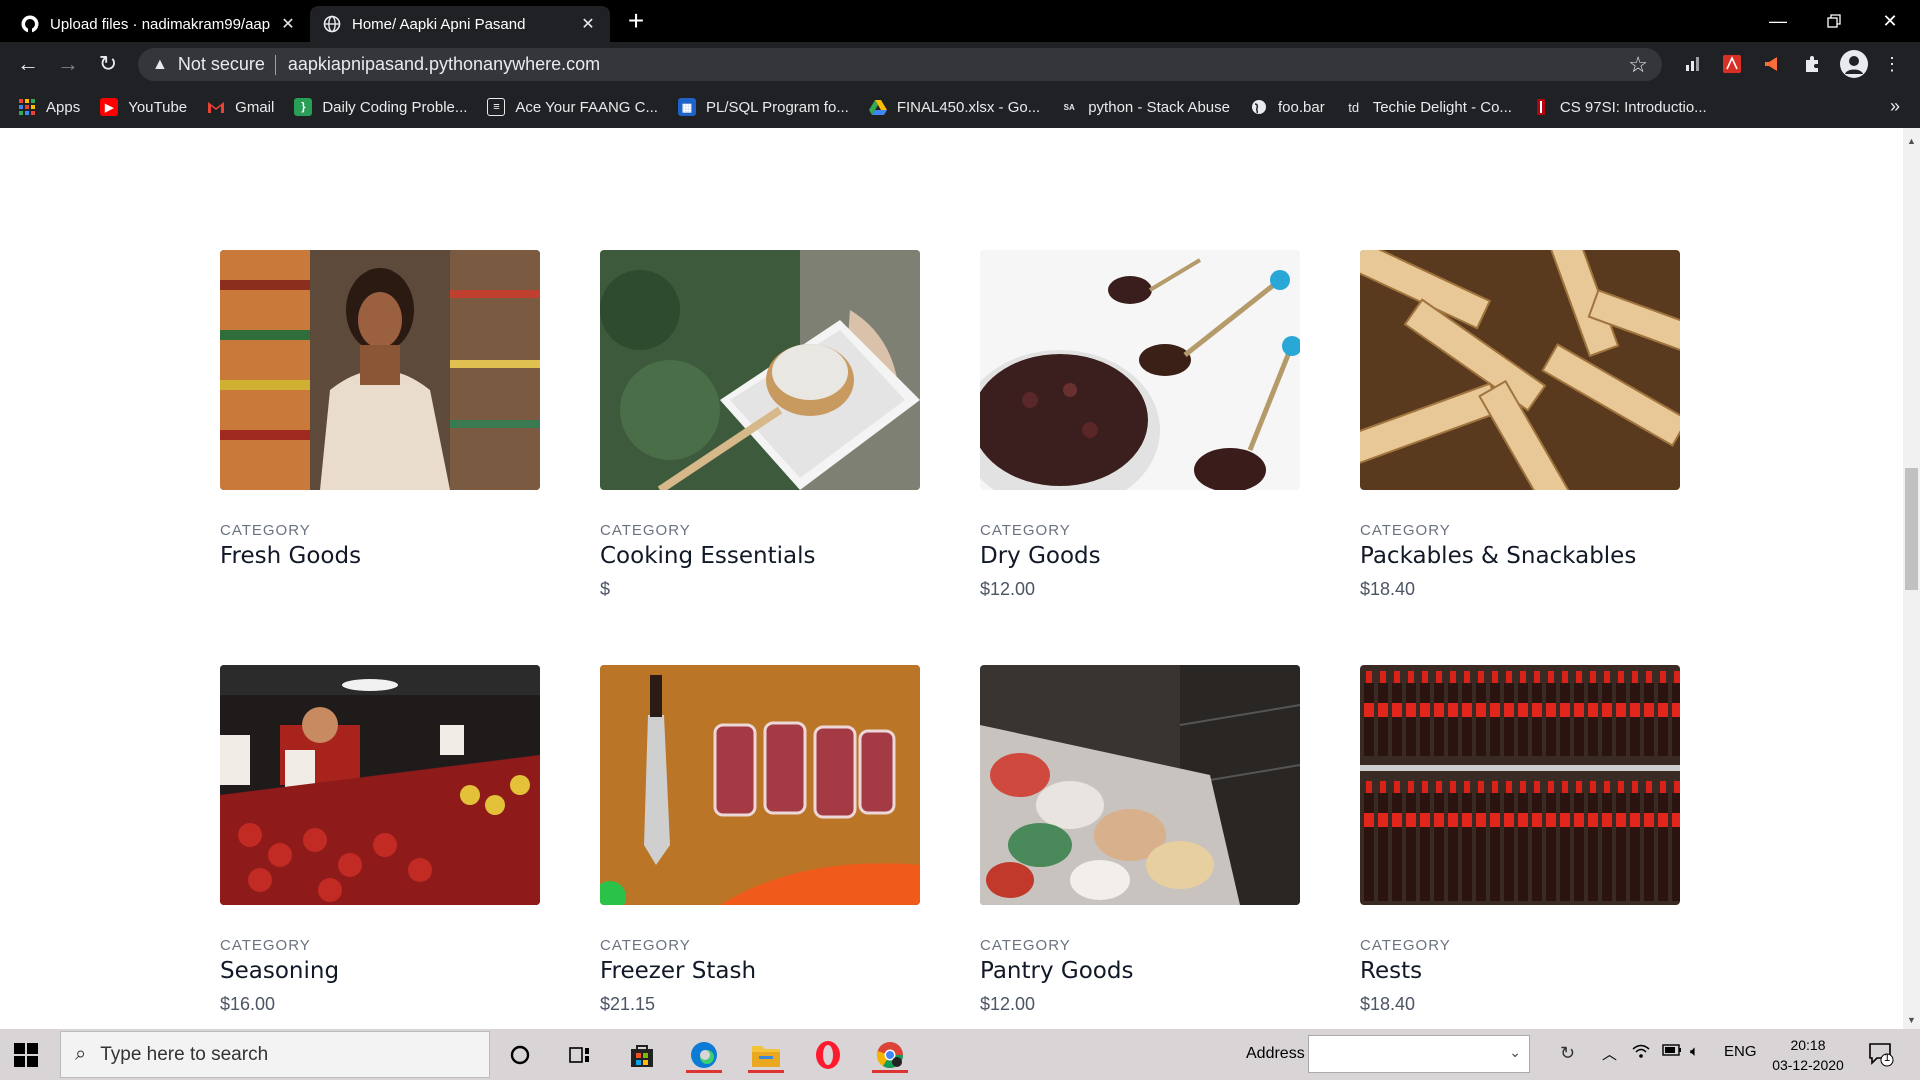  What do you see at coordinates (1834, 21) in the screenshot?
I see `restore-icon` at bounding box center [1834, 21].